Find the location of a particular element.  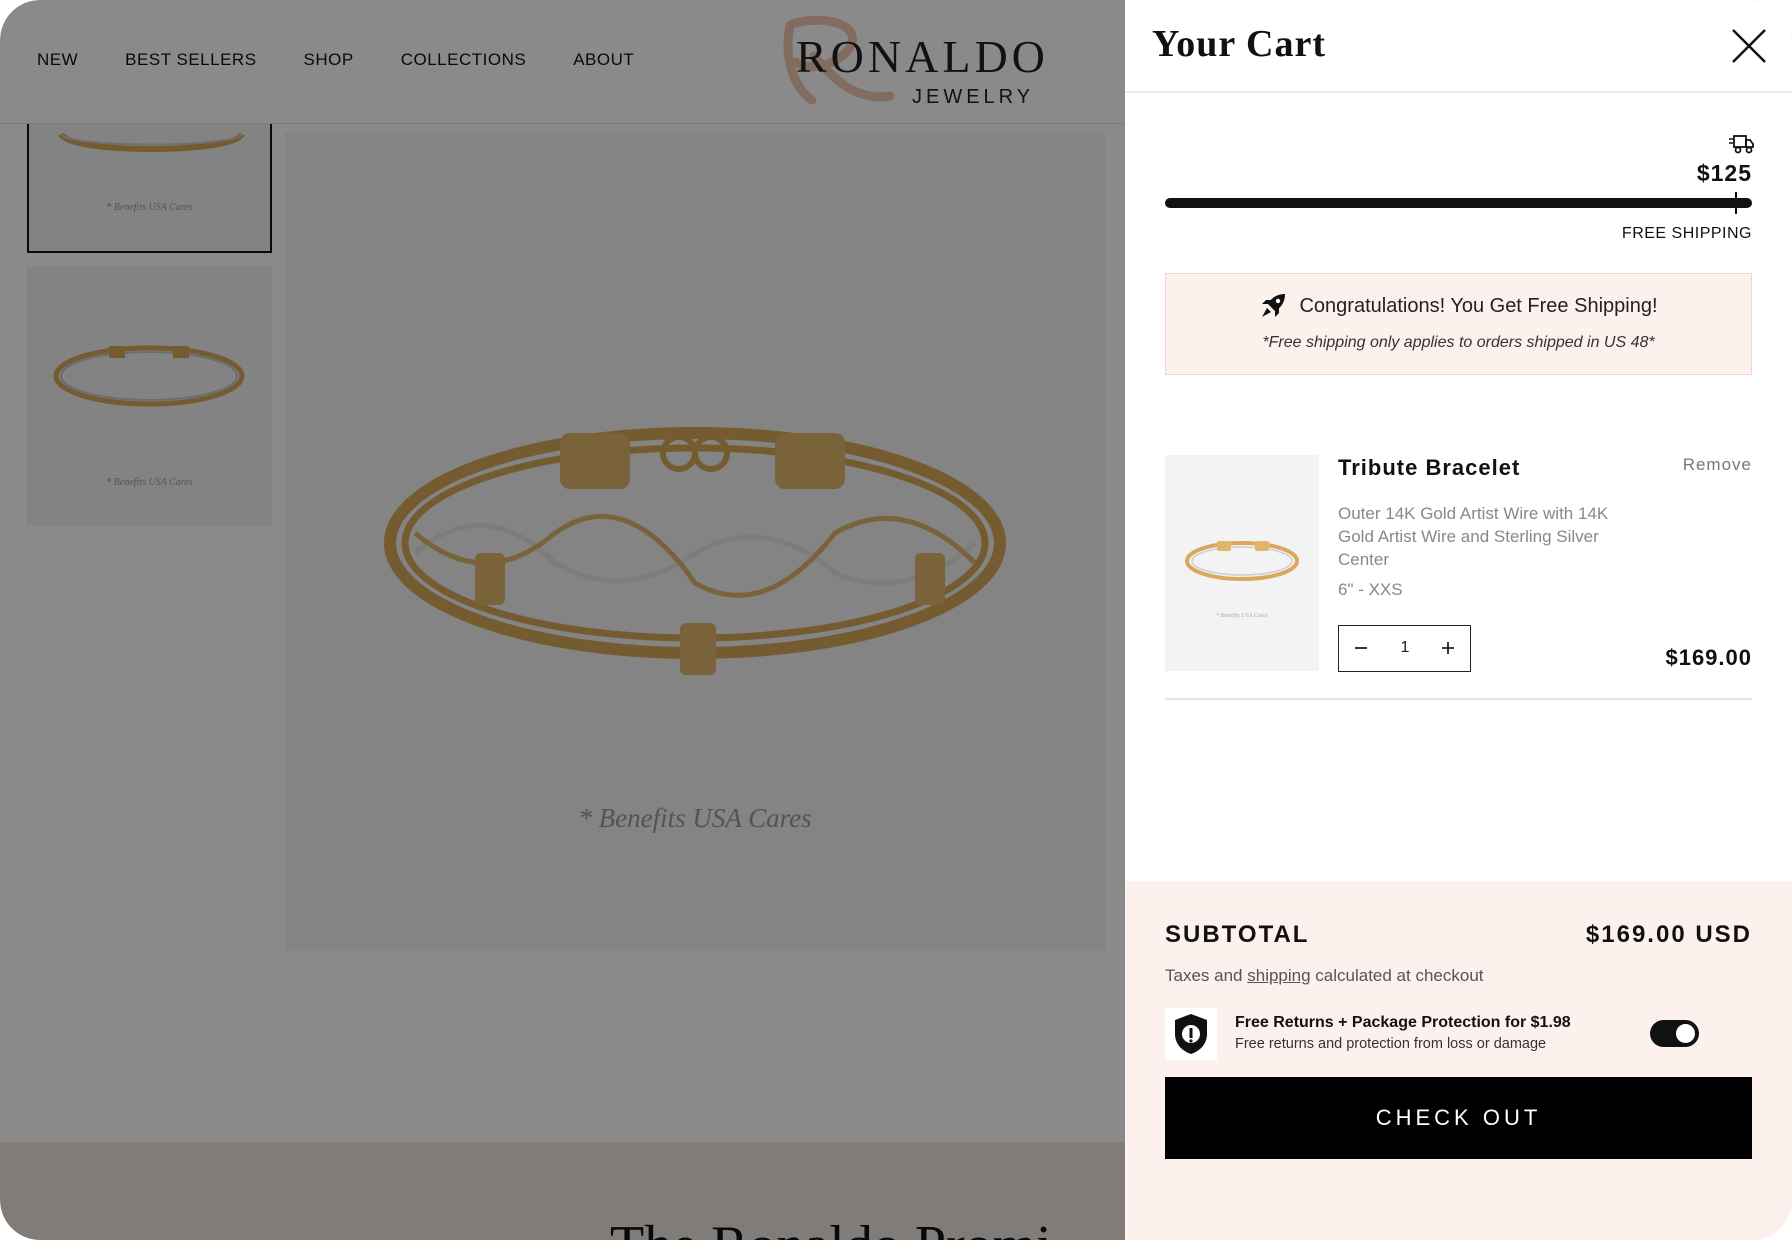

bracelet-item-image is located at coordinates (1242, 561).